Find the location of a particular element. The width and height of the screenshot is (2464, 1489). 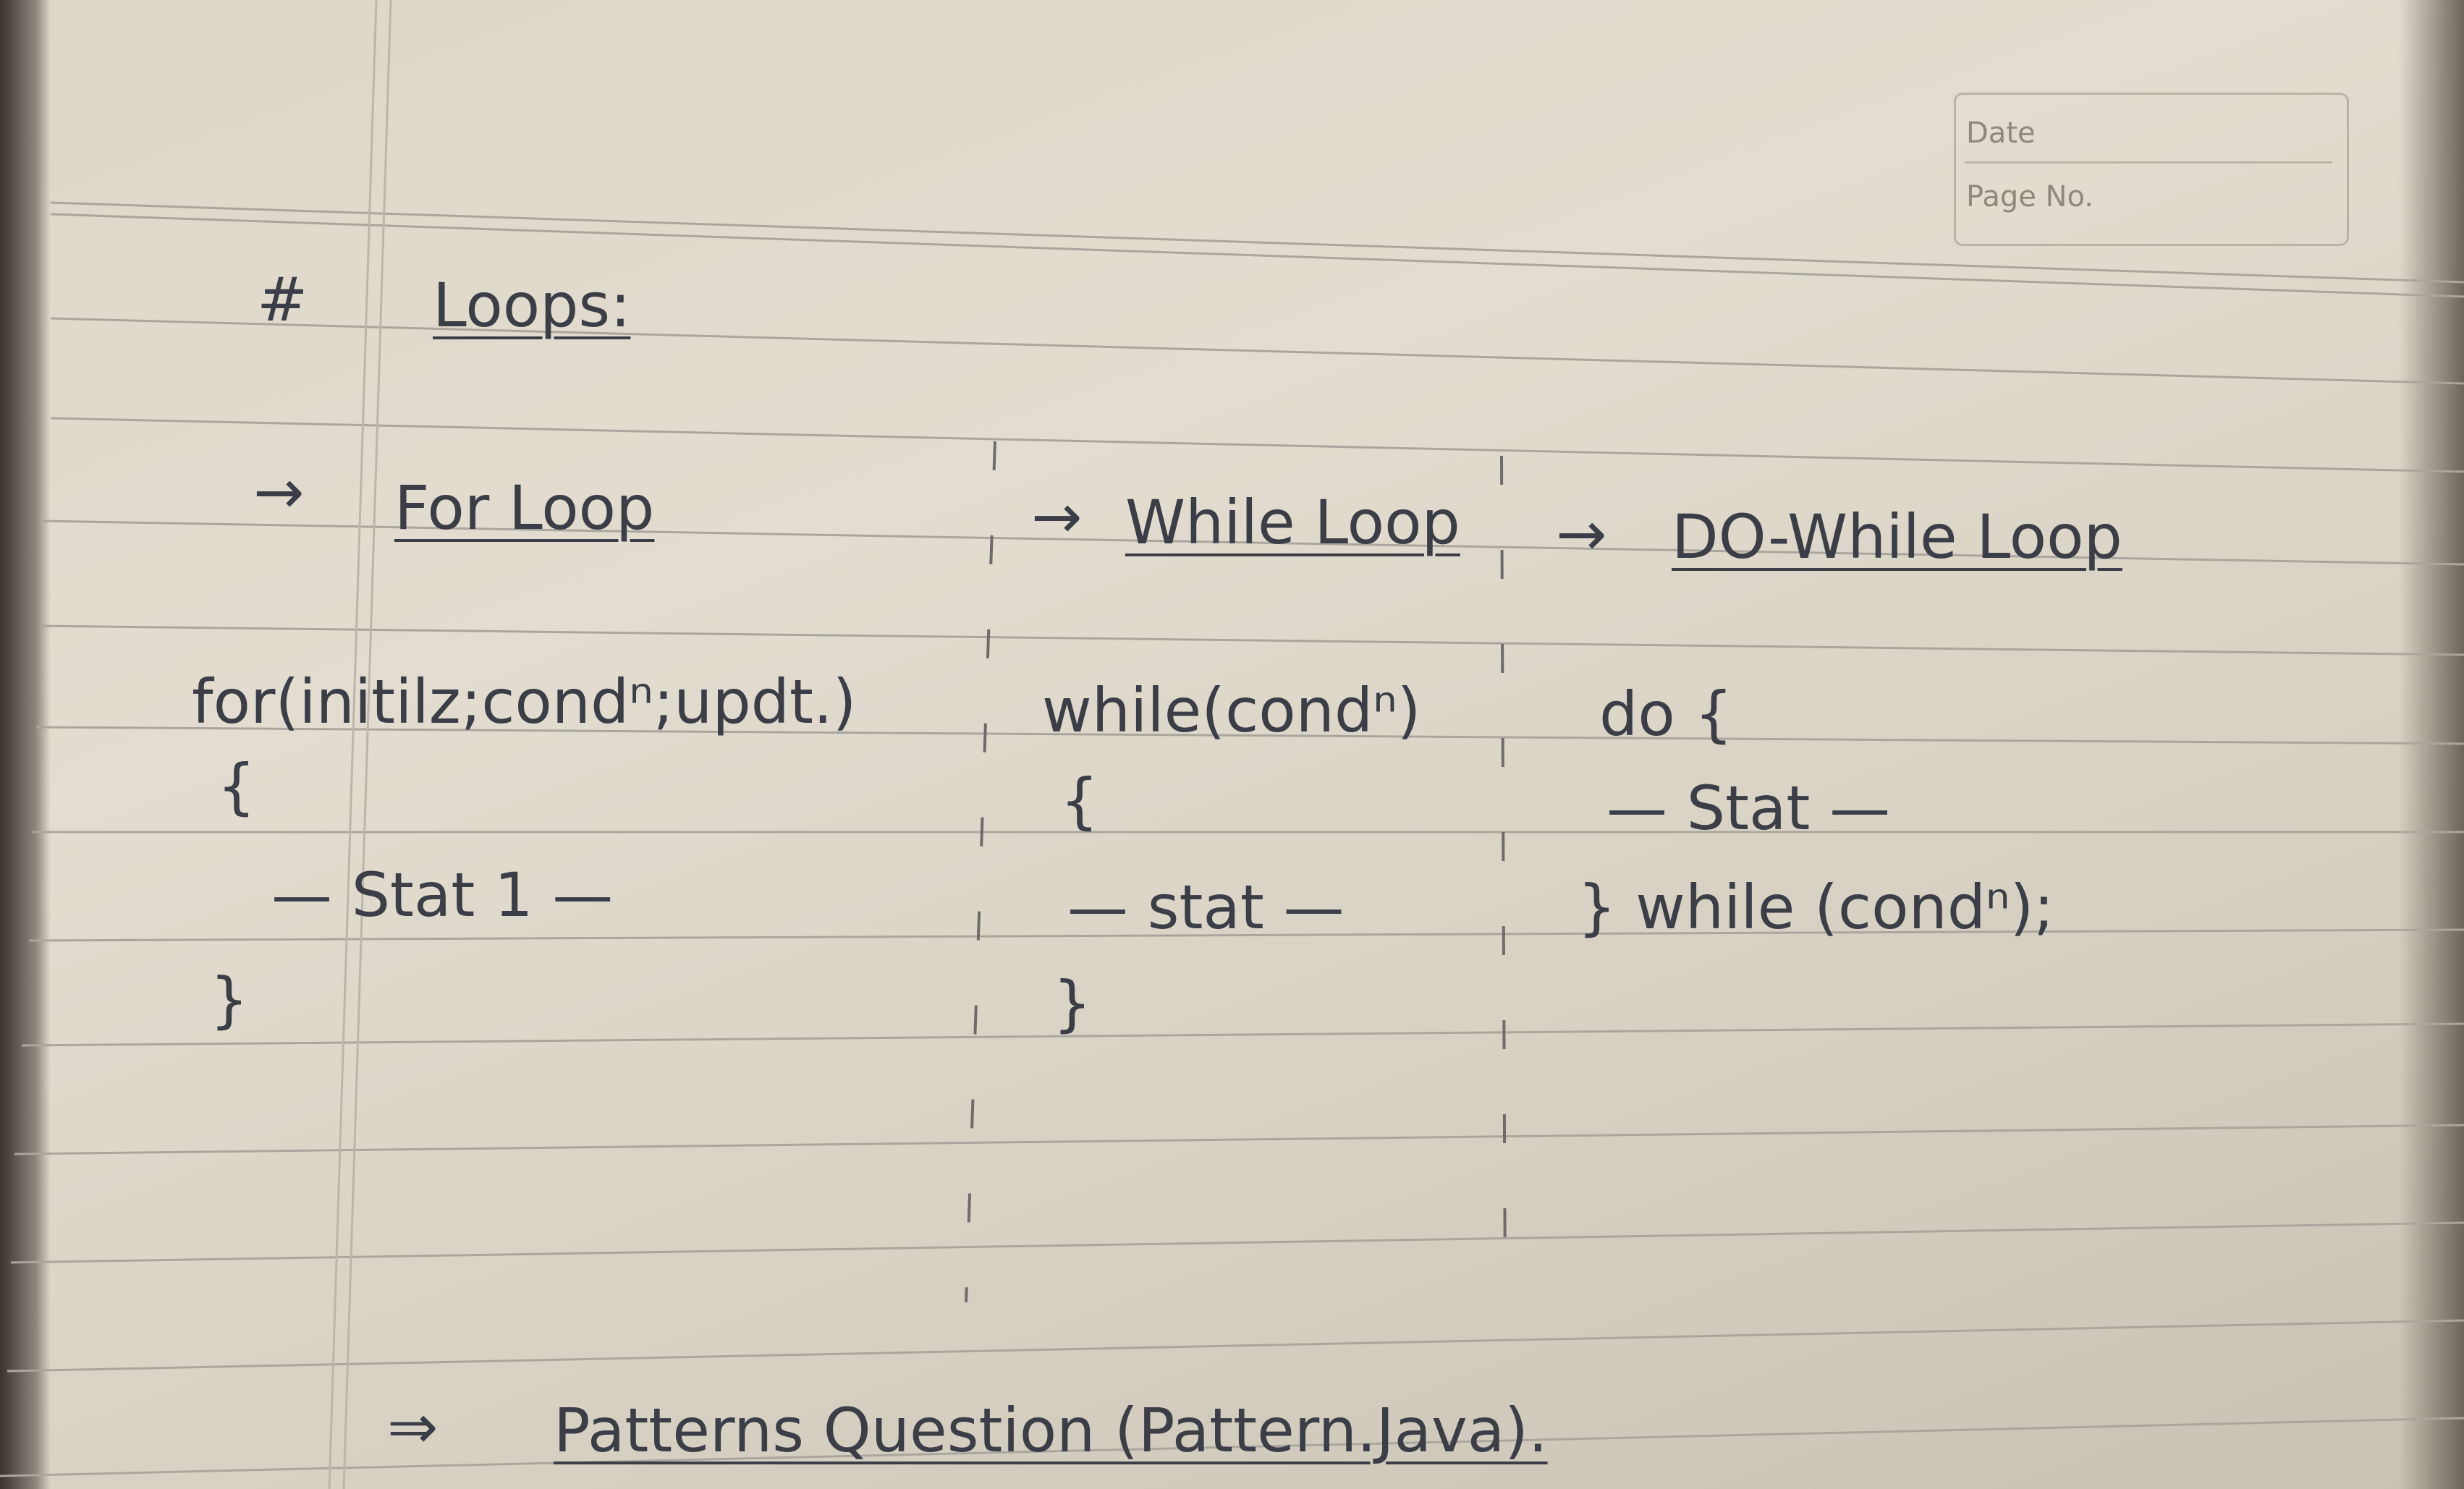

date-page-box: Date Page No. is located at coordinates (2151, 169).